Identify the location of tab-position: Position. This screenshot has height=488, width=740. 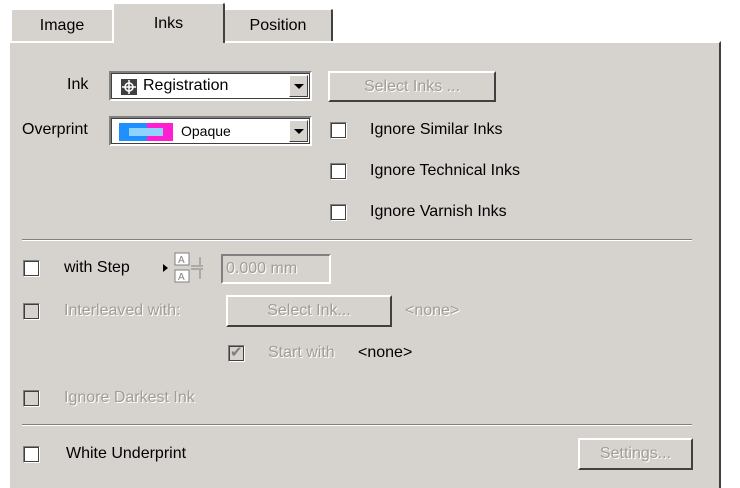
(278, 25).